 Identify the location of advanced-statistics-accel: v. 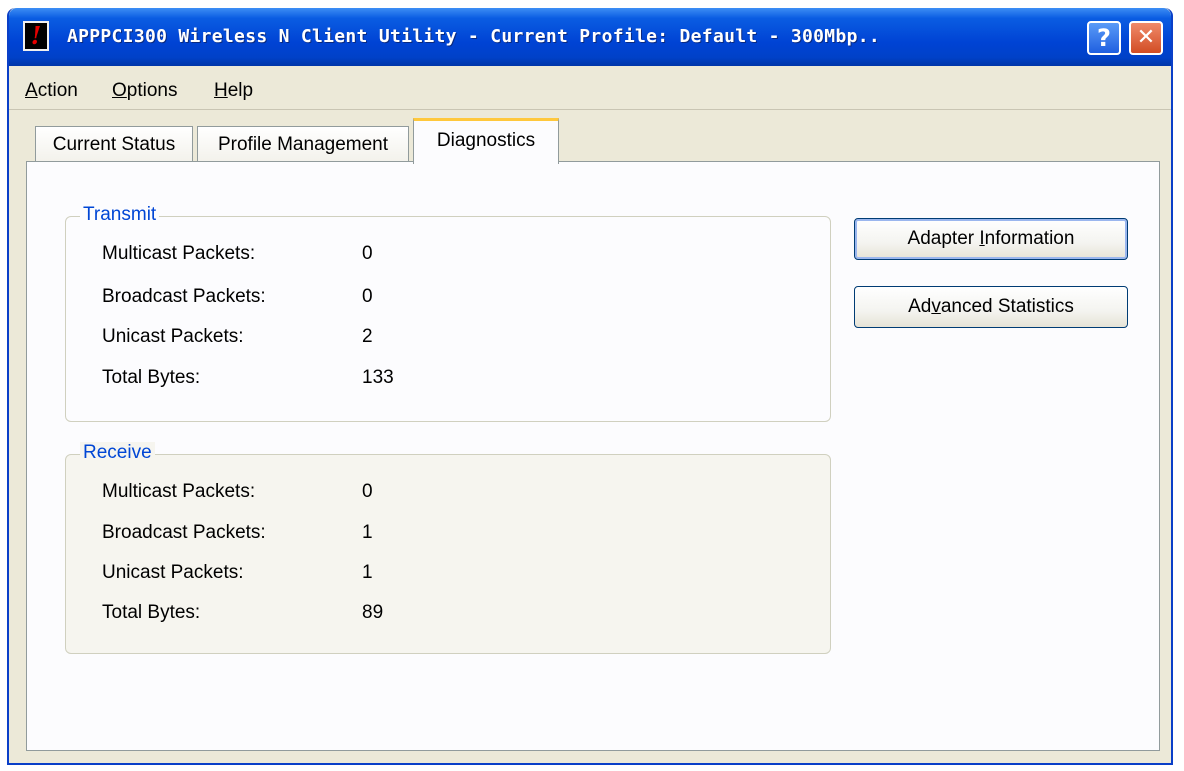
(936, 306).